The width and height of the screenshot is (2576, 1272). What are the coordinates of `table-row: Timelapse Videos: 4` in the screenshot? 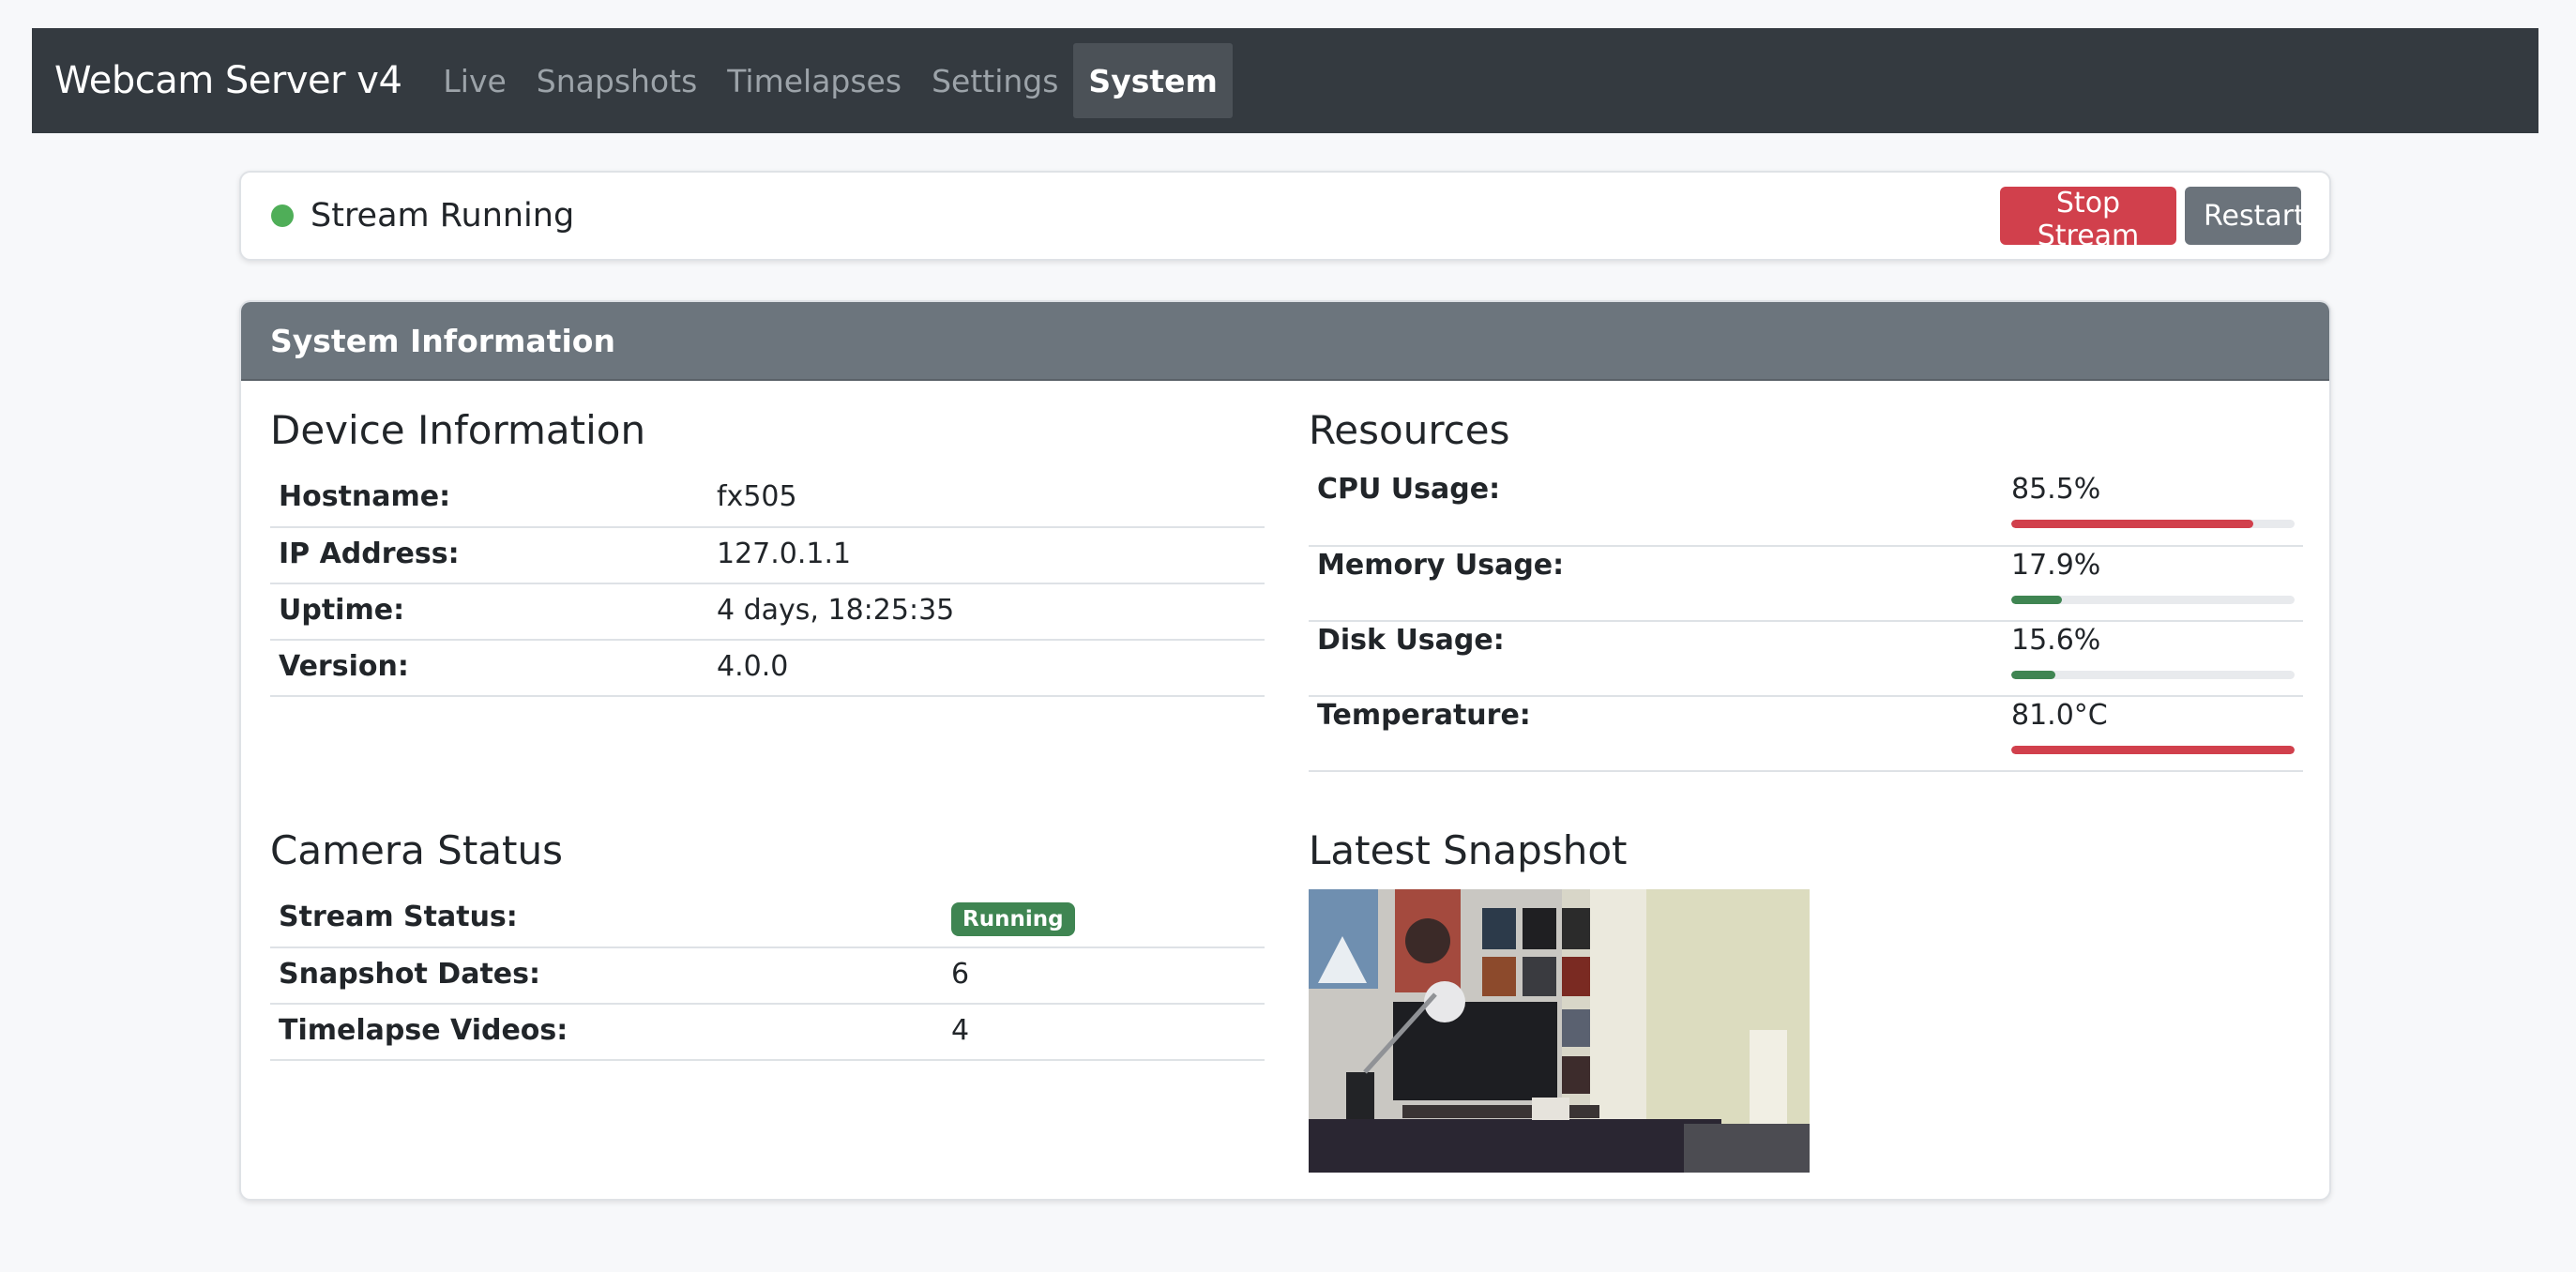 It's located at (767, 1032).